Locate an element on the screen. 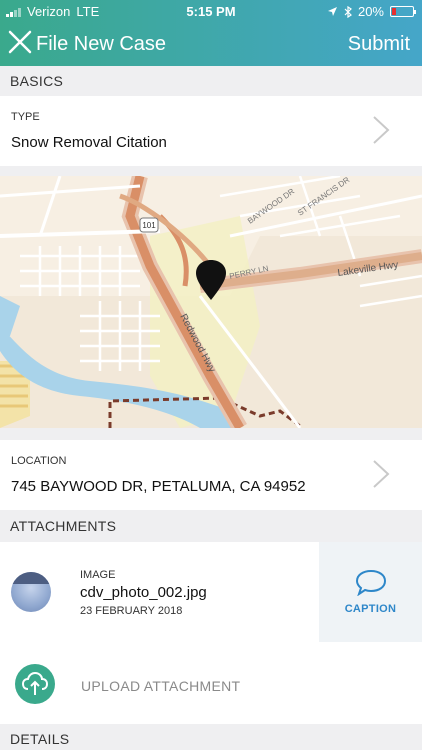 The width and height of the screenshot is (422, 750). type-row: TYPE Snow Removal Citation is located at coordinates (211, 131).